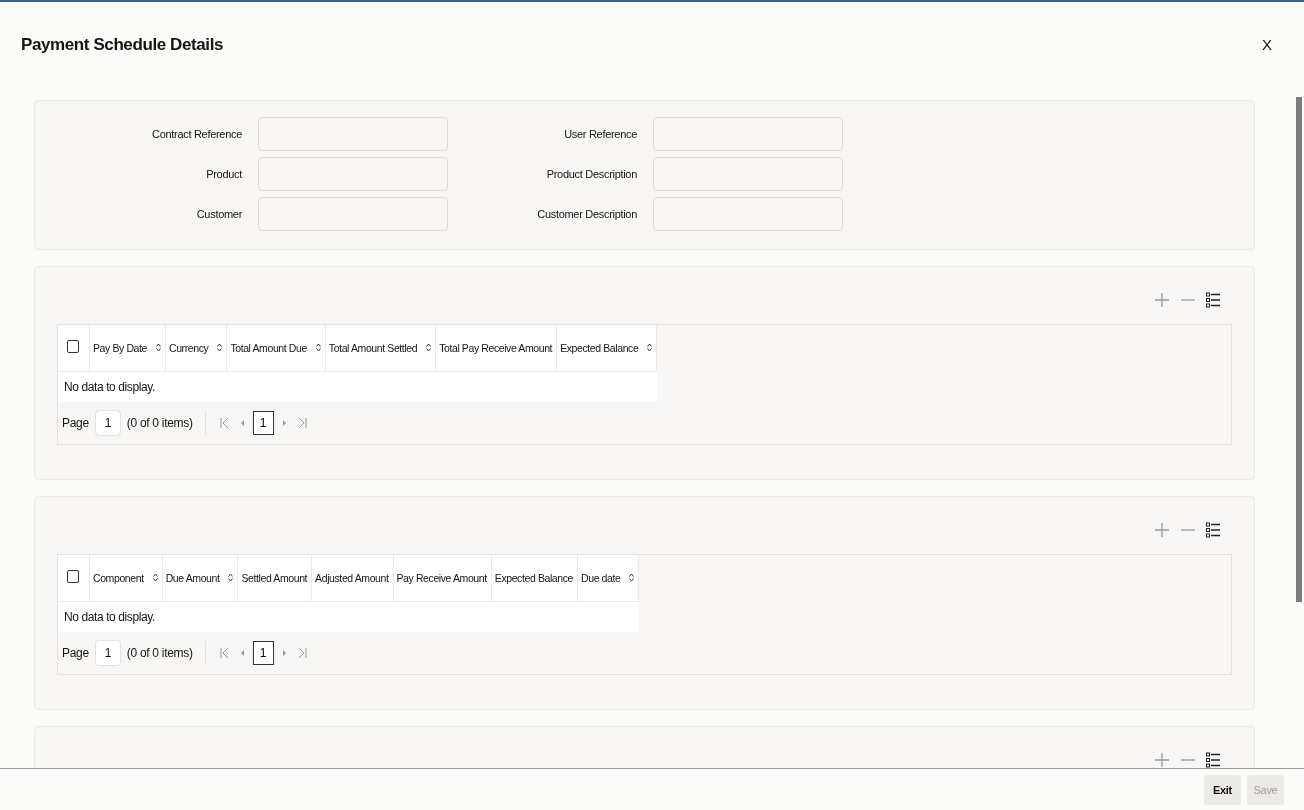 Image resolution: width=1304 pixels, height=810 pixels. I want to click on column-header: Total Pay Receive Amount, so click(496, 348).